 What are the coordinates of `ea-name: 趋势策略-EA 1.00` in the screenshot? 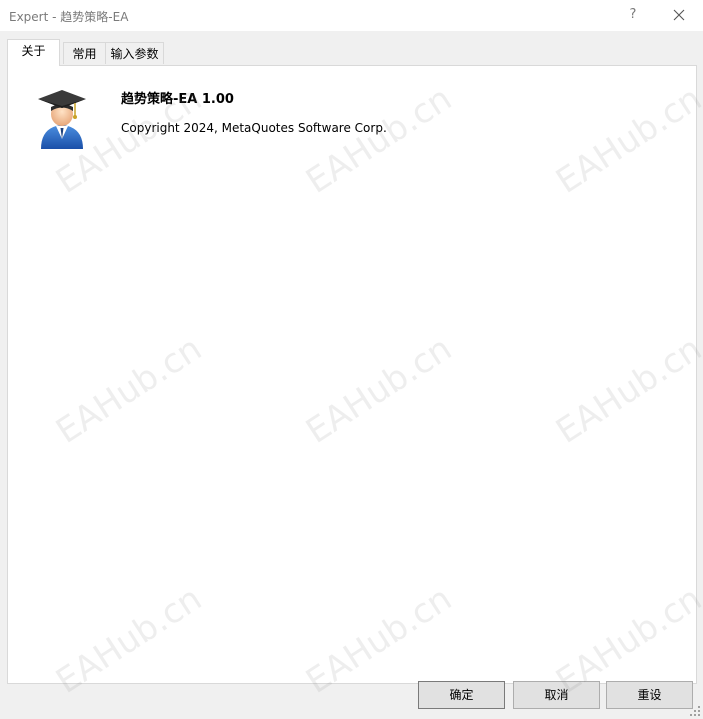 It's located at (177, 99).